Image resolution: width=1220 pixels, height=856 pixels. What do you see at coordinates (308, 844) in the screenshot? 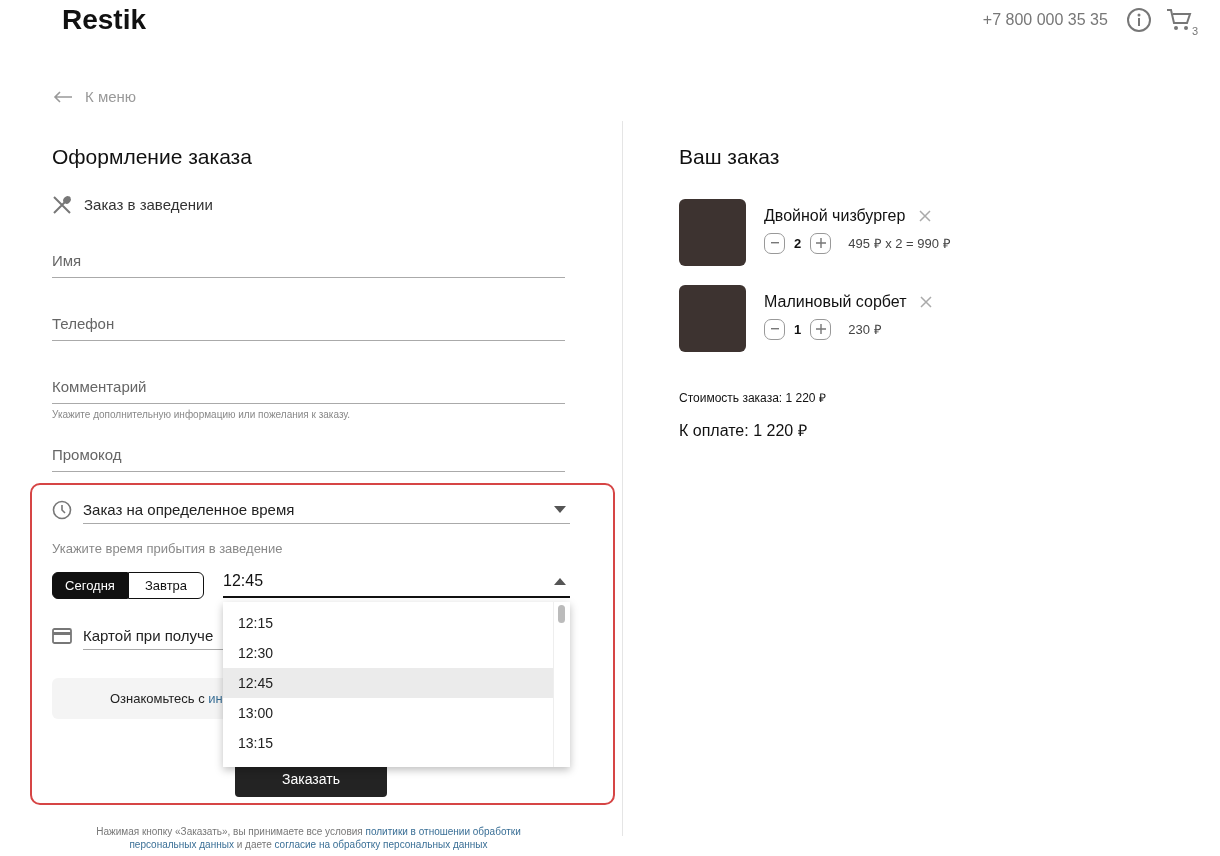
I see `consent-text: персональных данных и даете согласие на обработку персональных данных` at bounding box center [308, 844].